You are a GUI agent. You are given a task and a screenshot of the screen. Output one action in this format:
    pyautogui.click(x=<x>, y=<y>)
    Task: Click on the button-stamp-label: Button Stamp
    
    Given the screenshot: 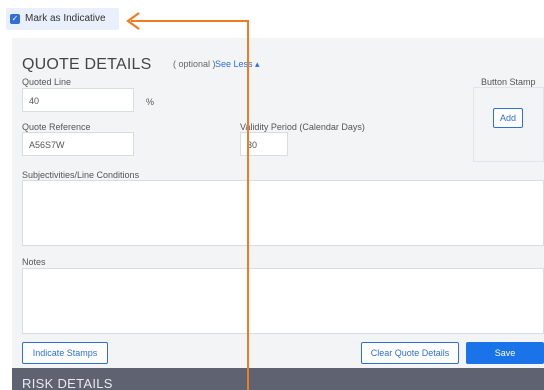 What is the action you would take?
    pyautogui.click(x=508, y=82)
    